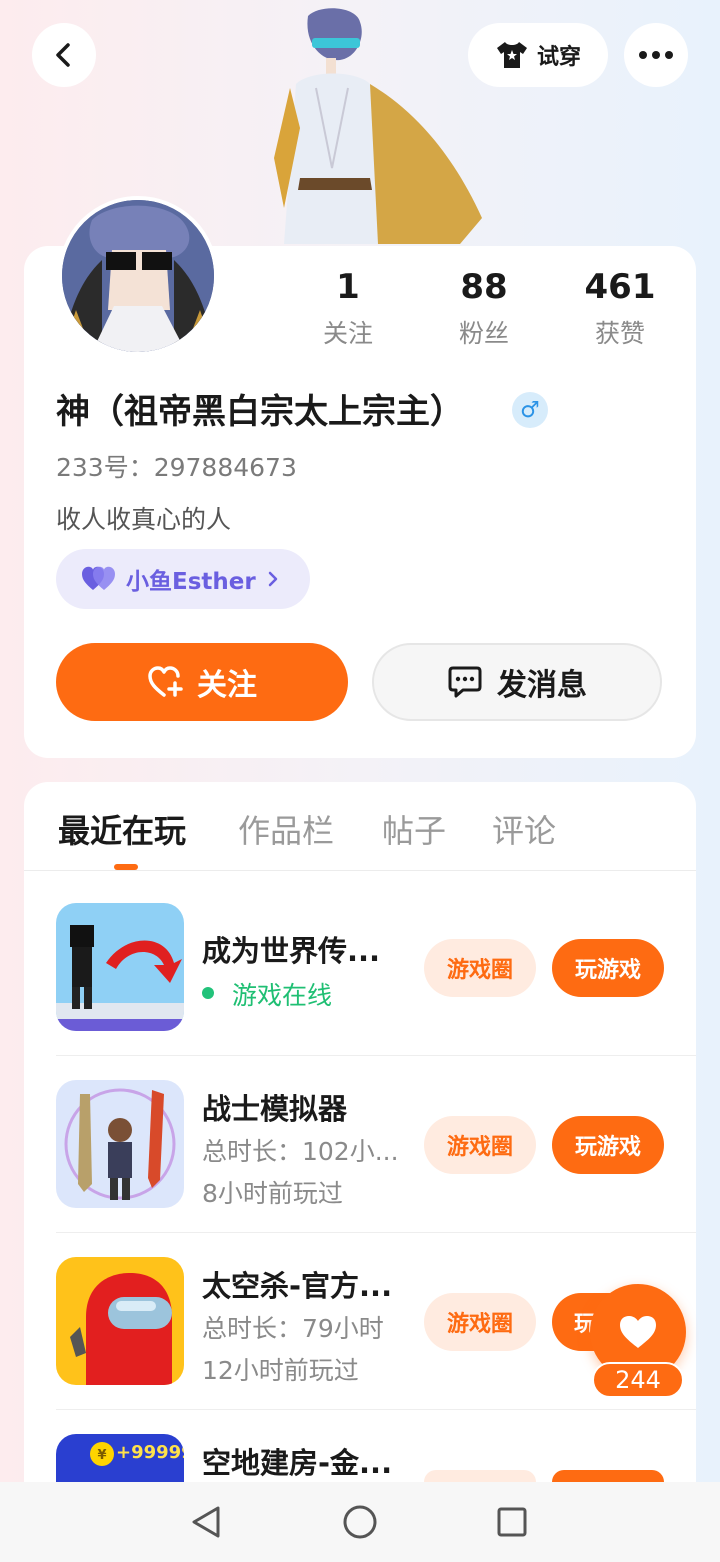 Image resolution: width=720 pixels, height=1562 pixels. What do you see at coordinates (638, 1380) in the screenshot?
I see `like-count: 244` at bounding box center [638, 1380].